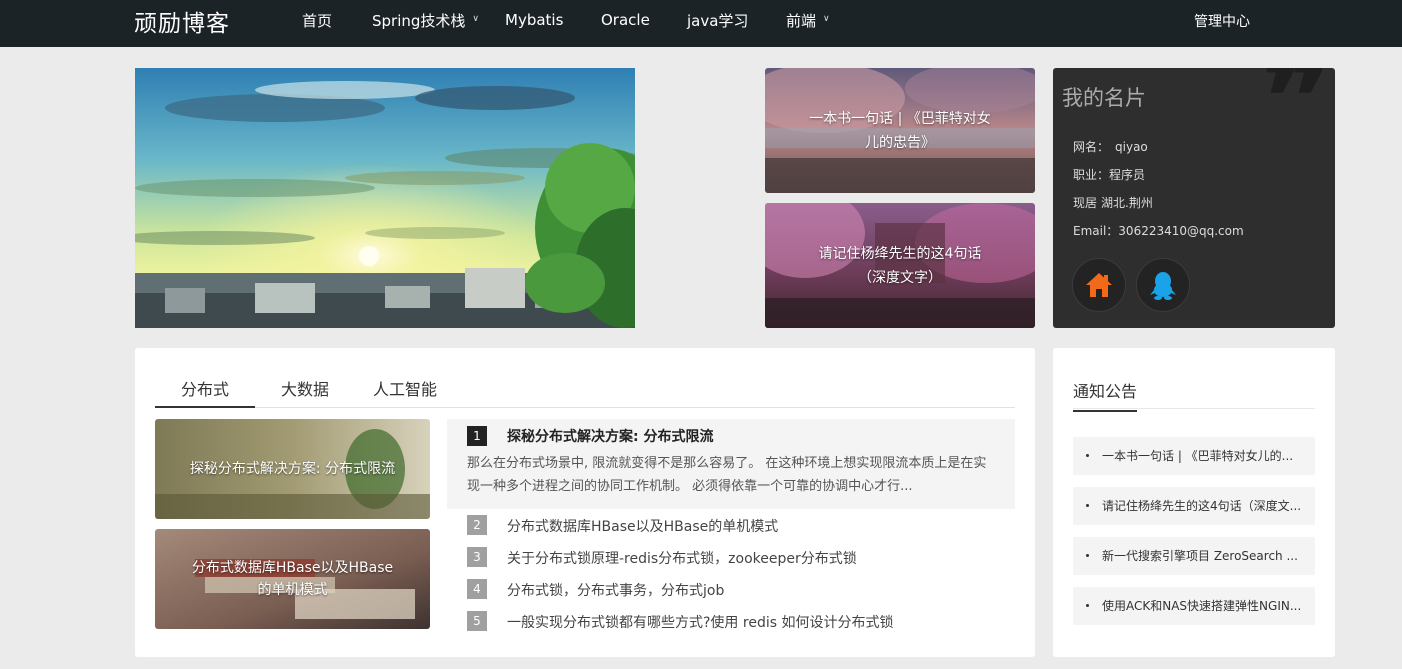 This screenshot has width=1402, height=669. I want to click on hero-banner-image, so click(385, 198).